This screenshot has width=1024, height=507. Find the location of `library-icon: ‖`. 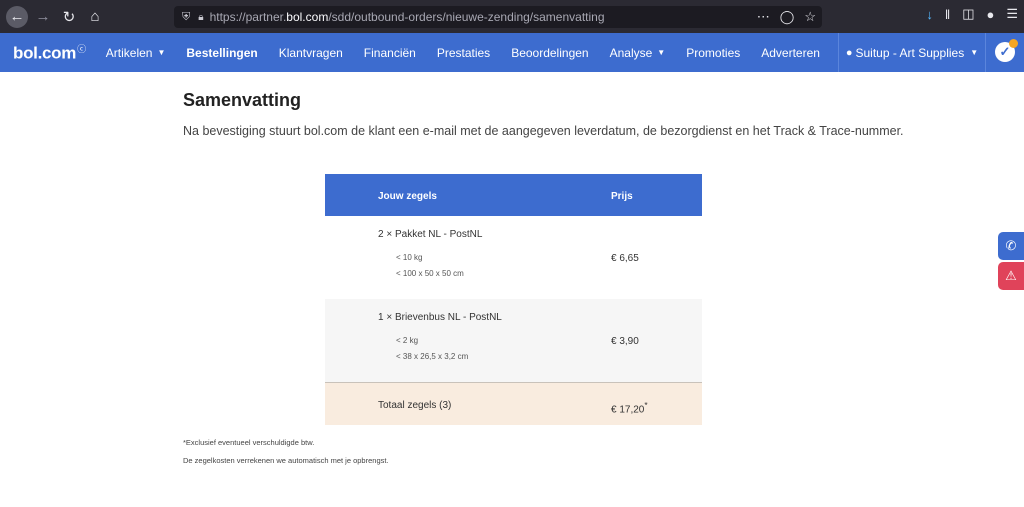

library-icon: ‖ is located at coordinates (947, 14).